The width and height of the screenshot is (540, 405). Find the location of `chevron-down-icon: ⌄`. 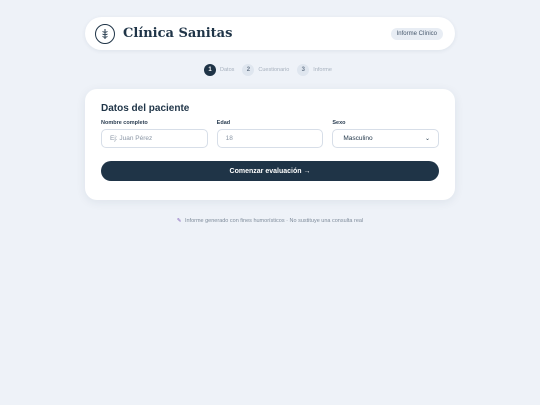

chevron-down-icon: ⌄ is located at coordinates (427, 139).